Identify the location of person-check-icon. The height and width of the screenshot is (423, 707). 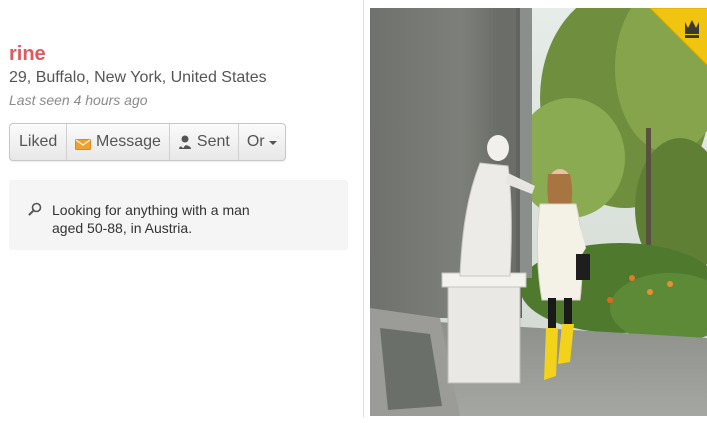
(185, 142).